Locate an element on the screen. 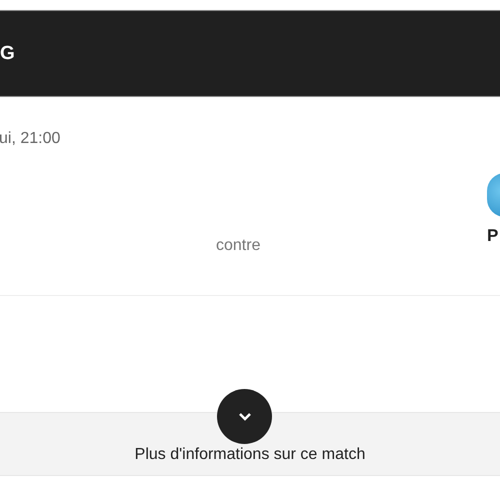 Image resolution: width=500 pixels, height=500 pixels. chevron-down-icon is located at coordinates (245, 416).